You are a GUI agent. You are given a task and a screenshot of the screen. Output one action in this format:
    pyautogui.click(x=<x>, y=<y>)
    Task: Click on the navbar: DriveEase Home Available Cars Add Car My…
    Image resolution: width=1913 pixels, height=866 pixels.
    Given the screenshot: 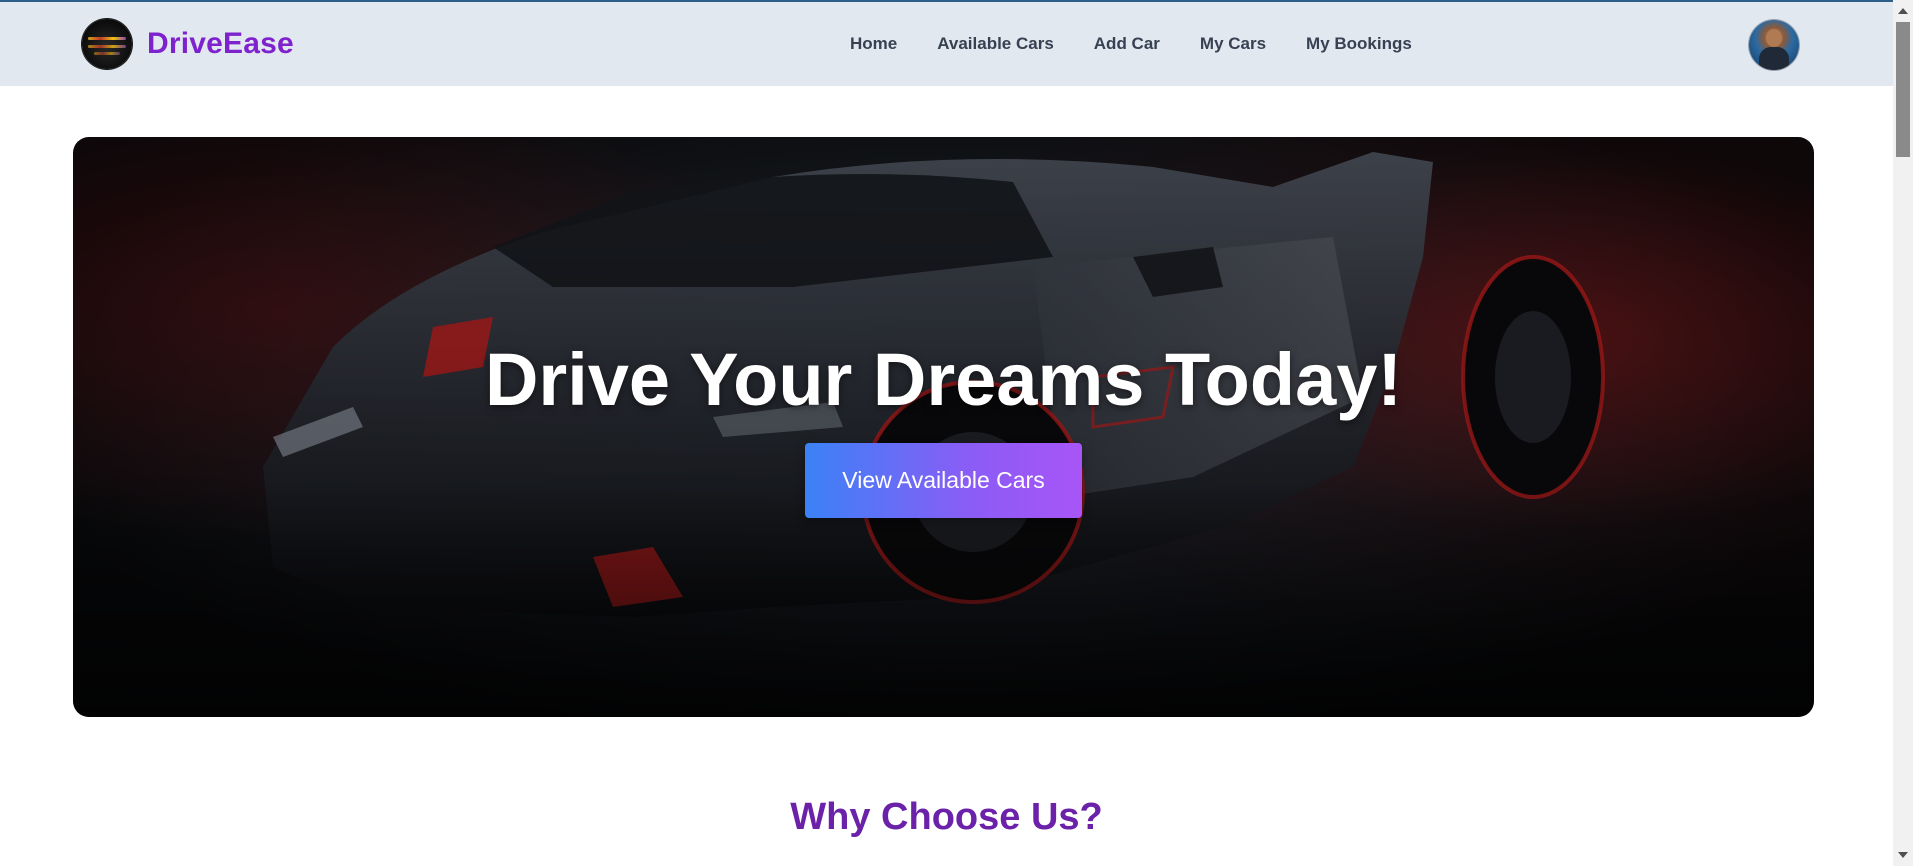 What is the action you would take?
    pyautogui.click(x=946, y=44)
    